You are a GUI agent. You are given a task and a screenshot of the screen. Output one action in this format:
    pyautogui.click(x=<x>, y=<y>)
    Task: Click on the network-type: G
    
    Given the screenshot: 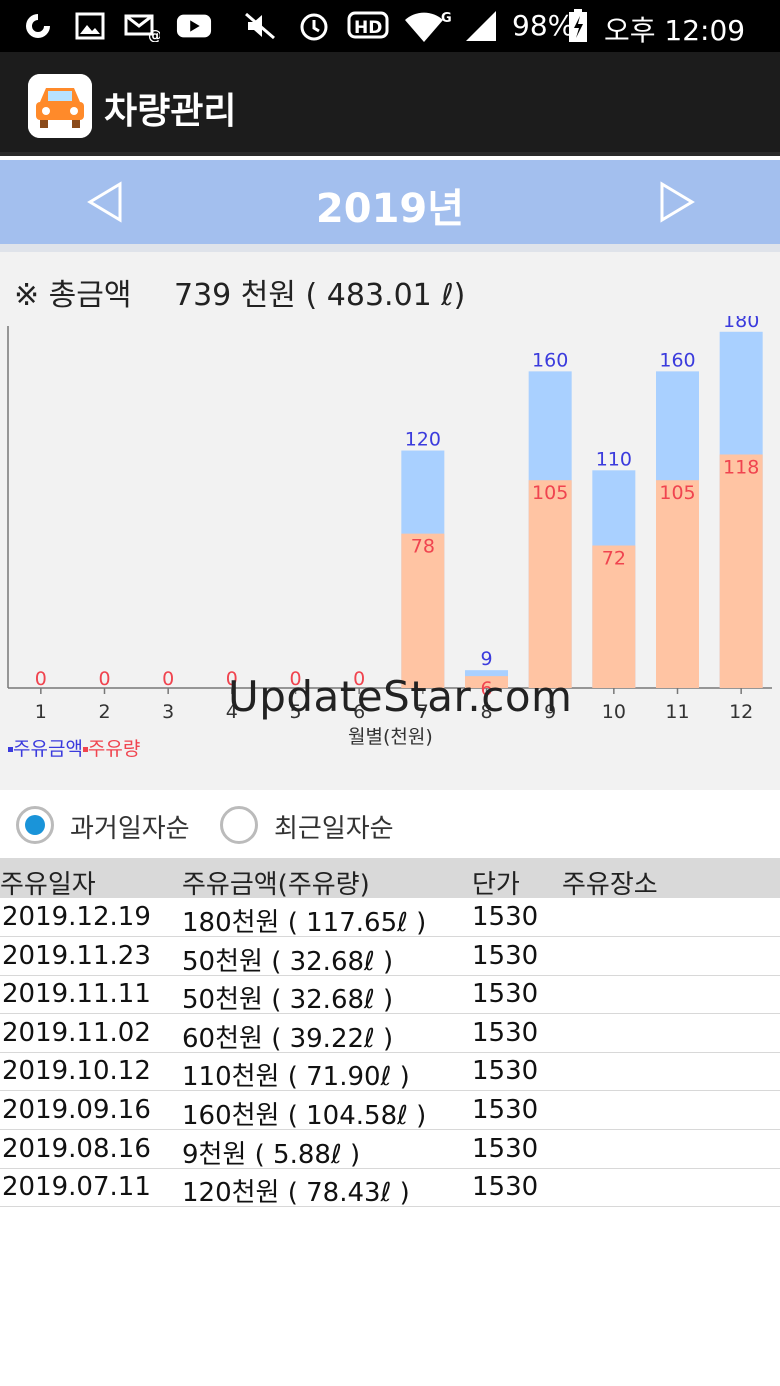 What is the action you would take?
    pyautogui.click(x=446, y=18)
    